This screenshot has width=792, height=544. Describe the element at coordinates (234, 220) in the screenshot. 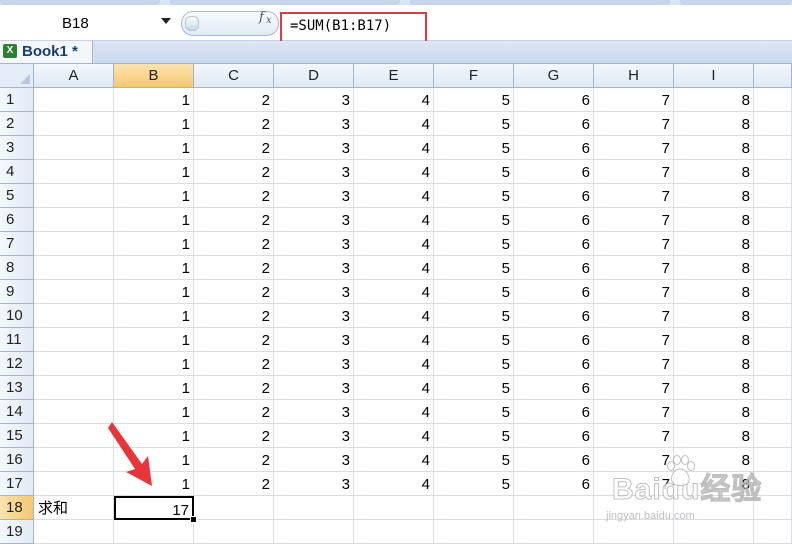

I see `cell-c6: 2` at that location.